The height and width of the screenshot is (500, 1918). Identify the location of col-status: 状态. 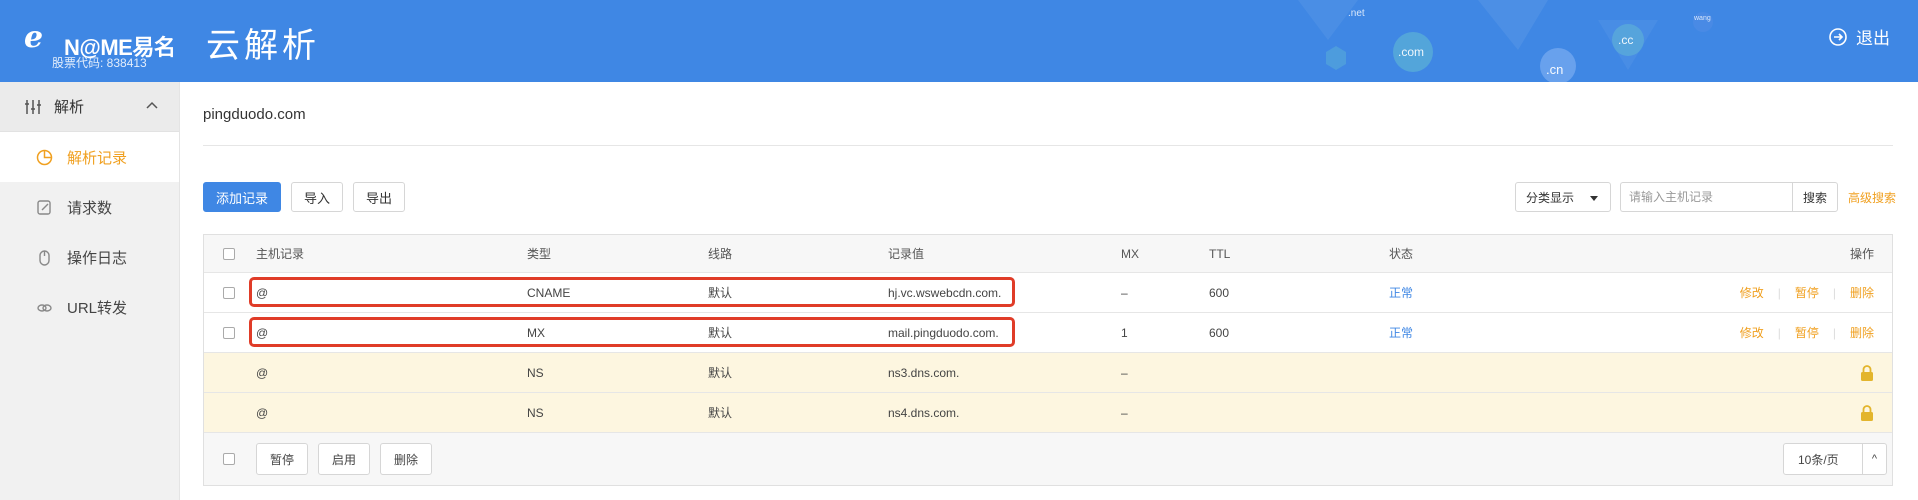
(1401, 254).